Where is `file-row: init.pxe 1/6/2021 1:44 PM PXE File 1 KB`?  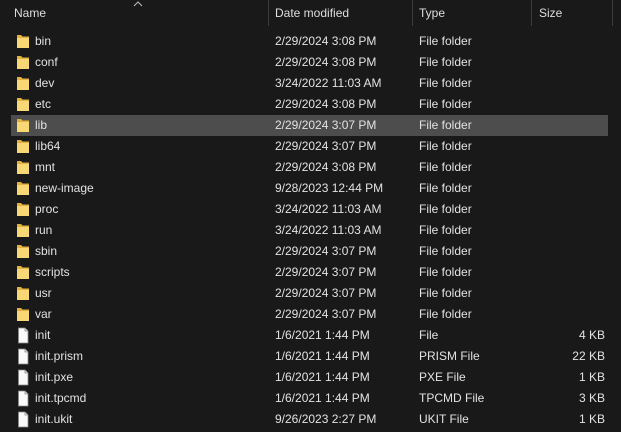 file-row: init.pxe 1/6/2021 1:44 PM PXE File 1 KB is located at coordinates (310, 377).